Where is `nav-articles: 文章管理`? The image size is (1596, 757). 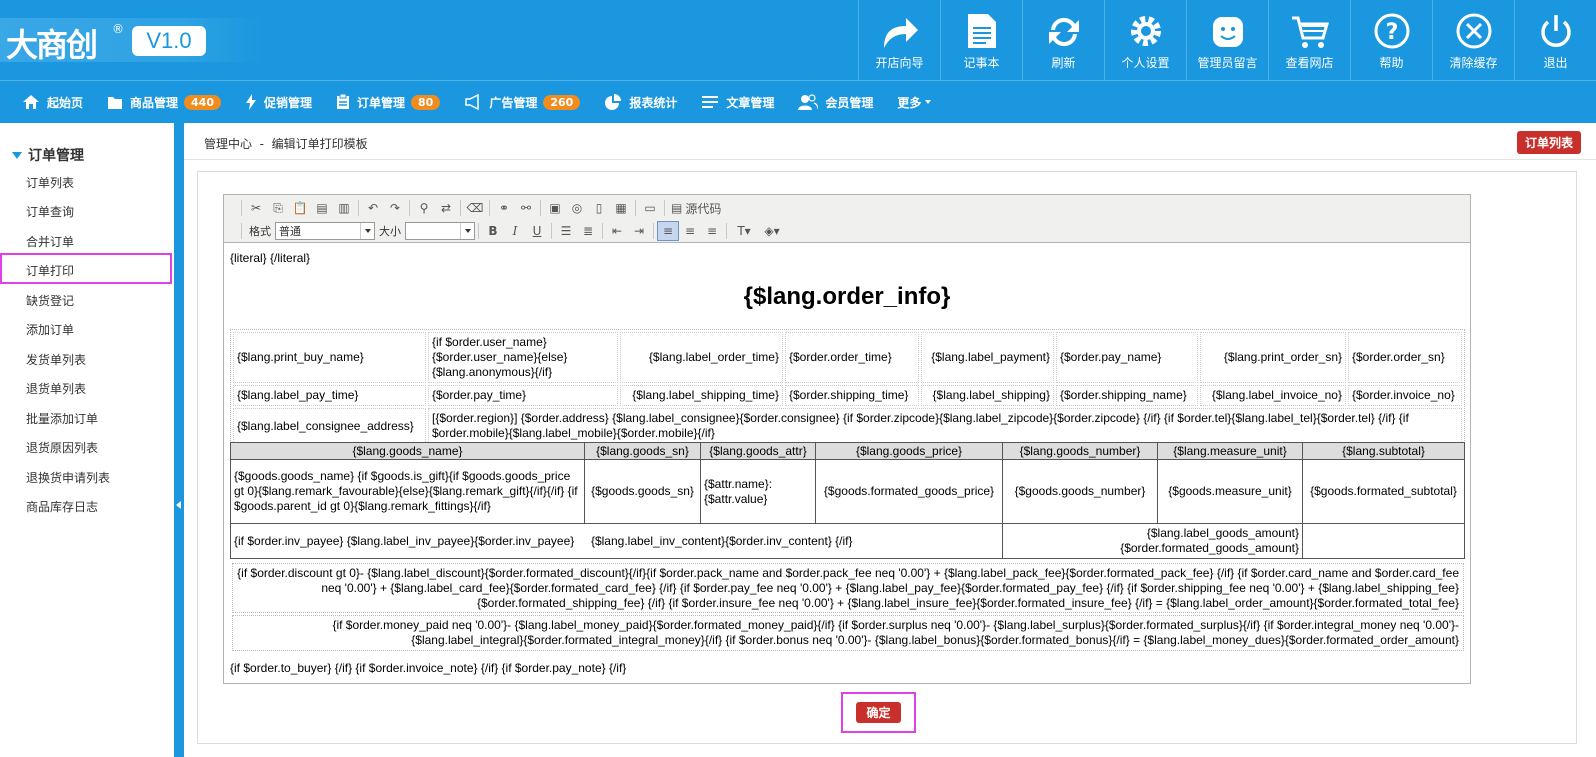 nav-articles: 文章管理 is located at coordinates (737, 102).